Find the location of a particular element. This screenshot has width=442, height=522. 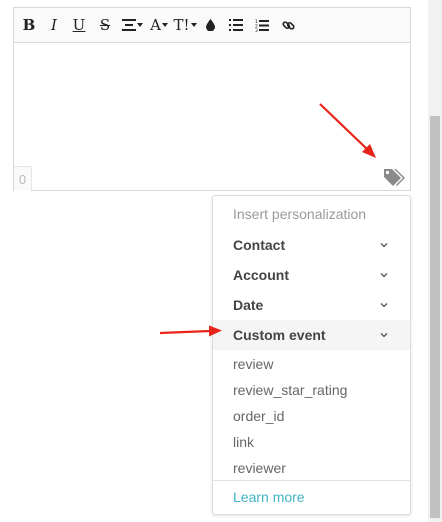

numbered-list-icon: 1 2 3 is located at coordinates (262, 25).